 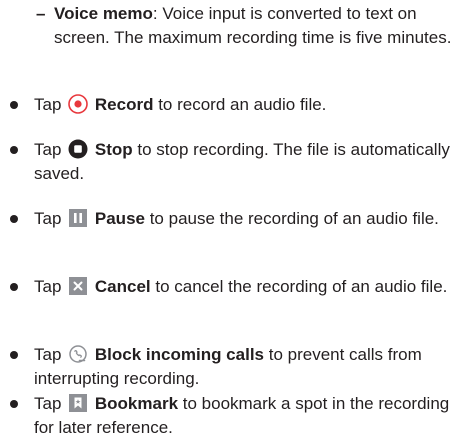 I want to click on cancel-icon, so click(x=78, y=286).